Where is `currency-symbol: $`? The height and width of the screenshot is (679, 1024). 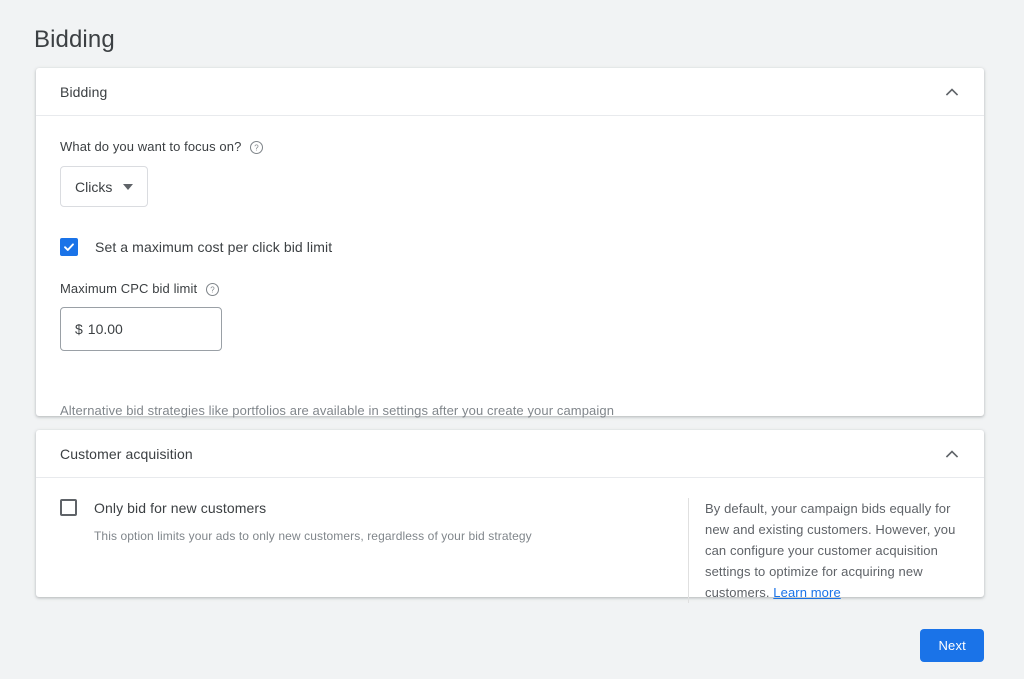
currency-symbol: $ is located at coordinates (79, 329).